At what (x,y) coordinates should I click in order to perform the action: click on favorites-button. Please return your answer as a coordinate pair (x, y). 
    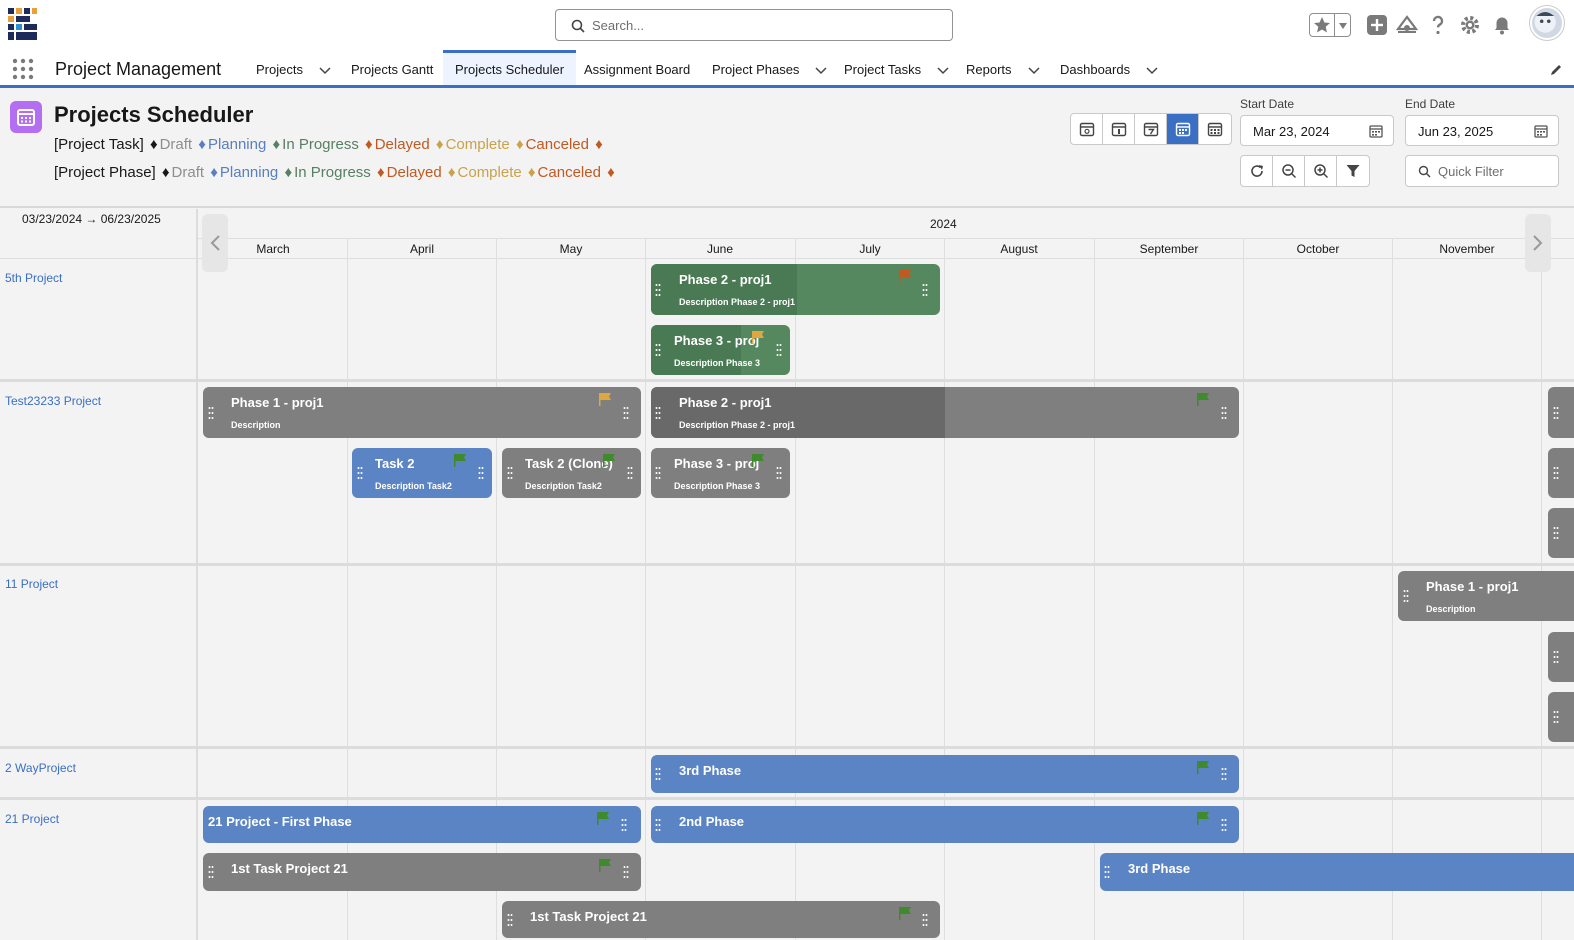
    Looking at the image, I should click on (1330, 25).